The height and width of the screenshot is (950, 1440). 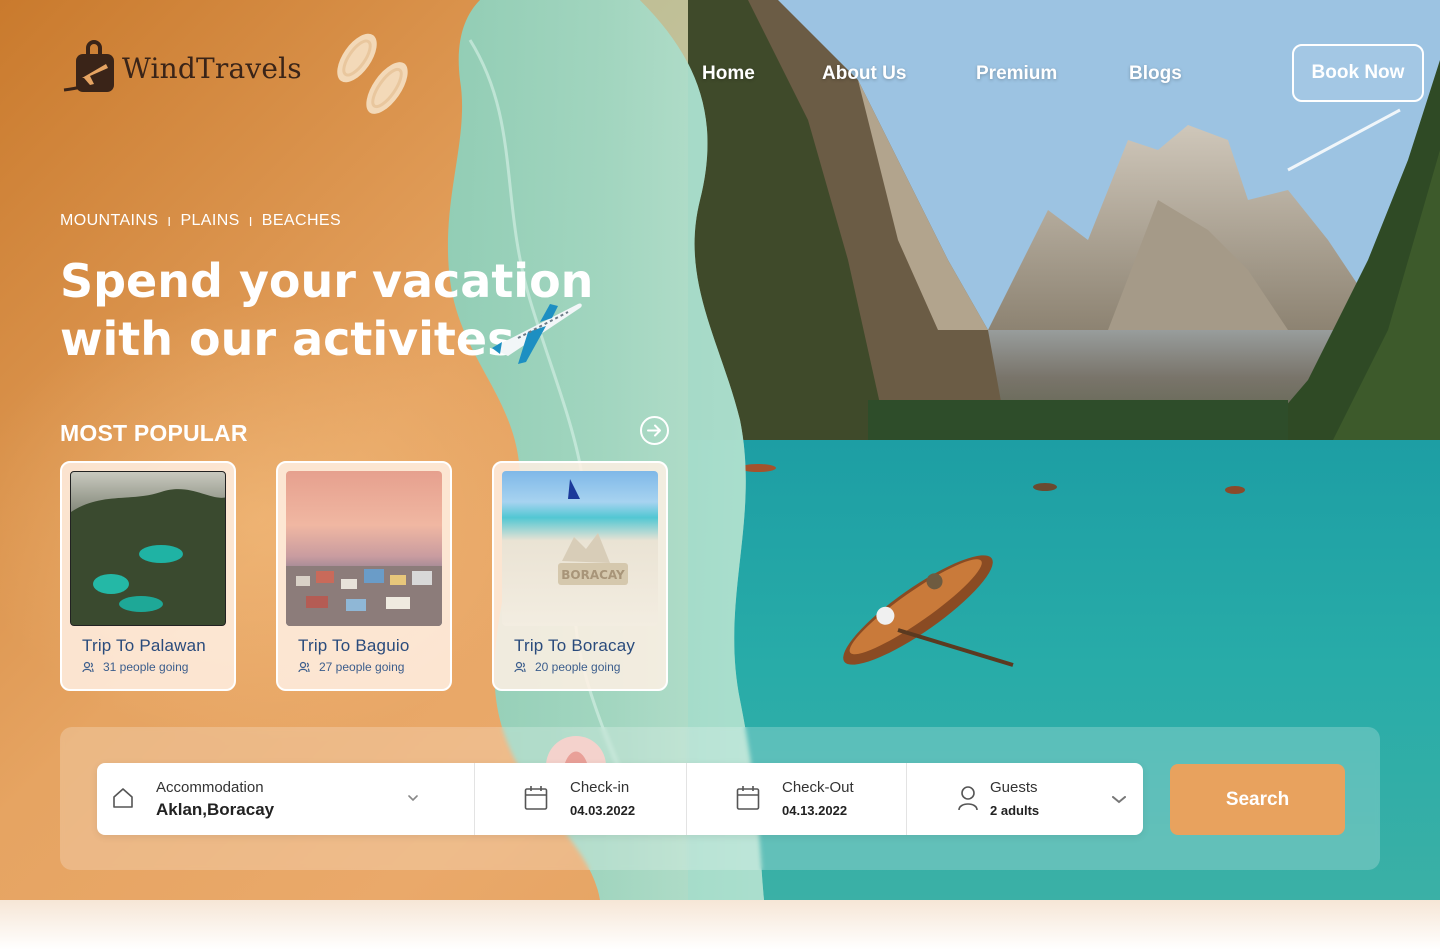 What do you see at coordinates (600, 787) in the screenshot?
I see `checkin-label: Check-in` at bounding box center [600, 787].